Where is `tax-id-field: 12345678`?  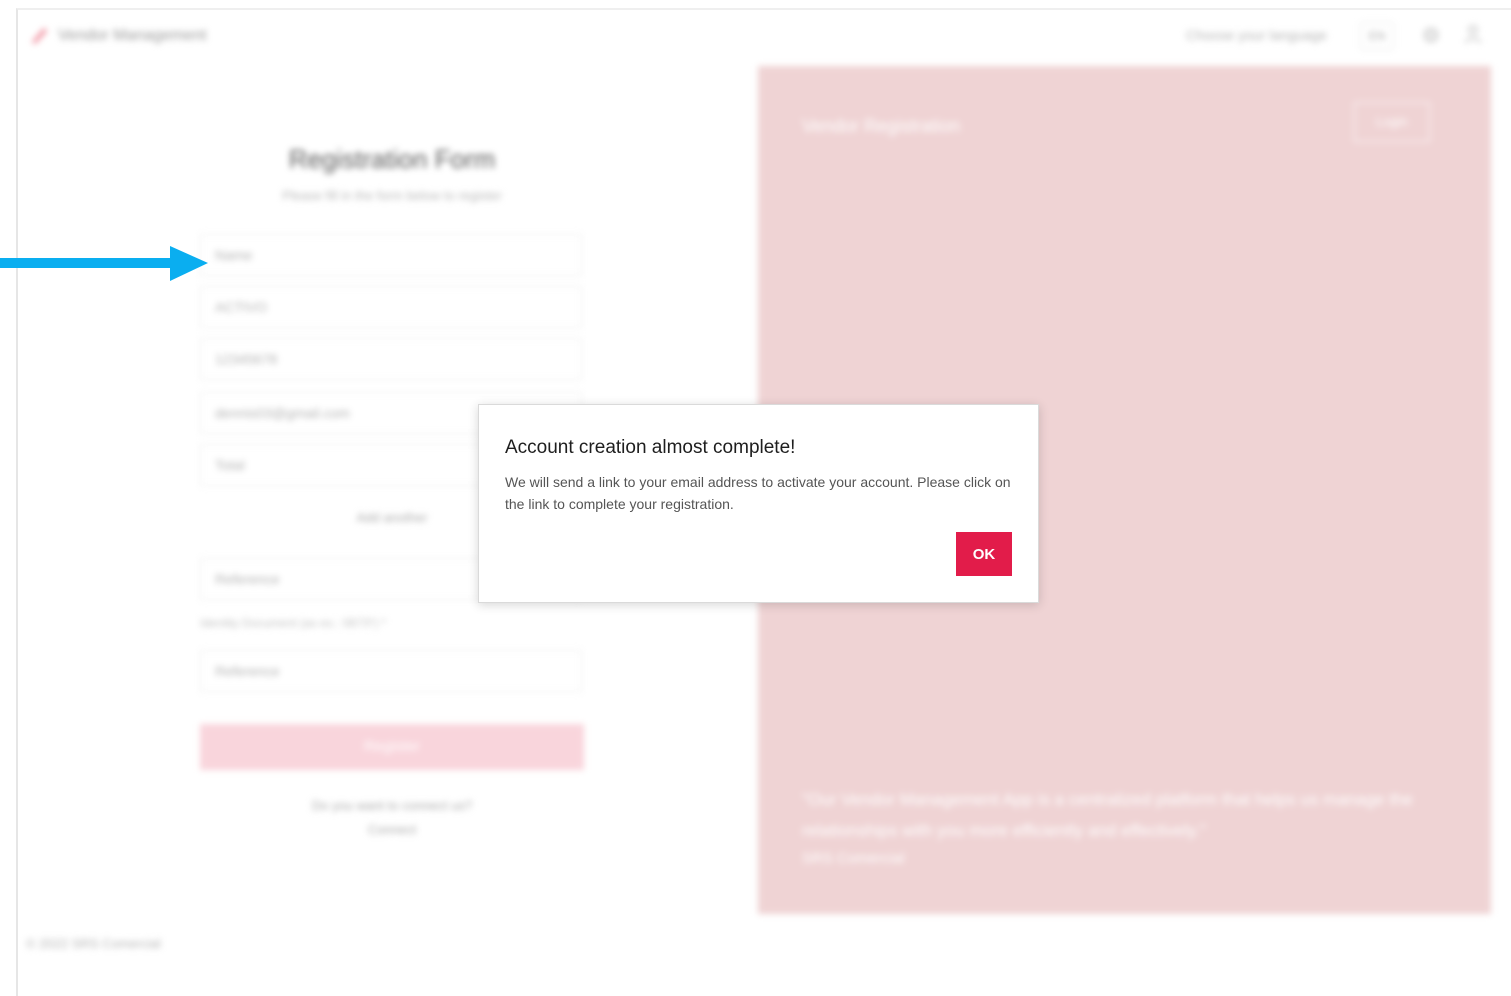 tax-id-field: 12345678 is located at coordinates (391, 359).